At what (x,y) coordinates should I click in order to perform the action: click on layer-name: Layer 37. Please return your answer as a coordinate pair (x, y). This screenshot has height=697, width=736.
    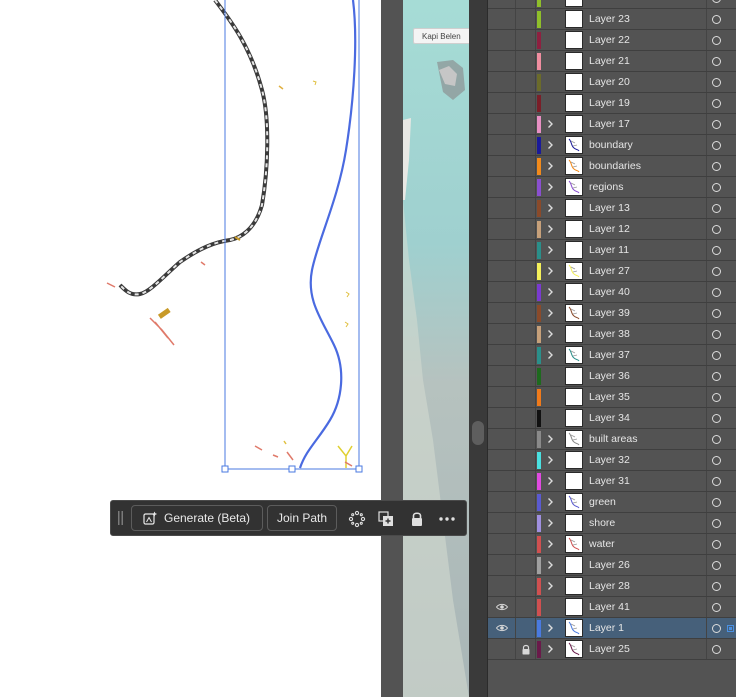
    Looking at the image, I should click on (609, 355).